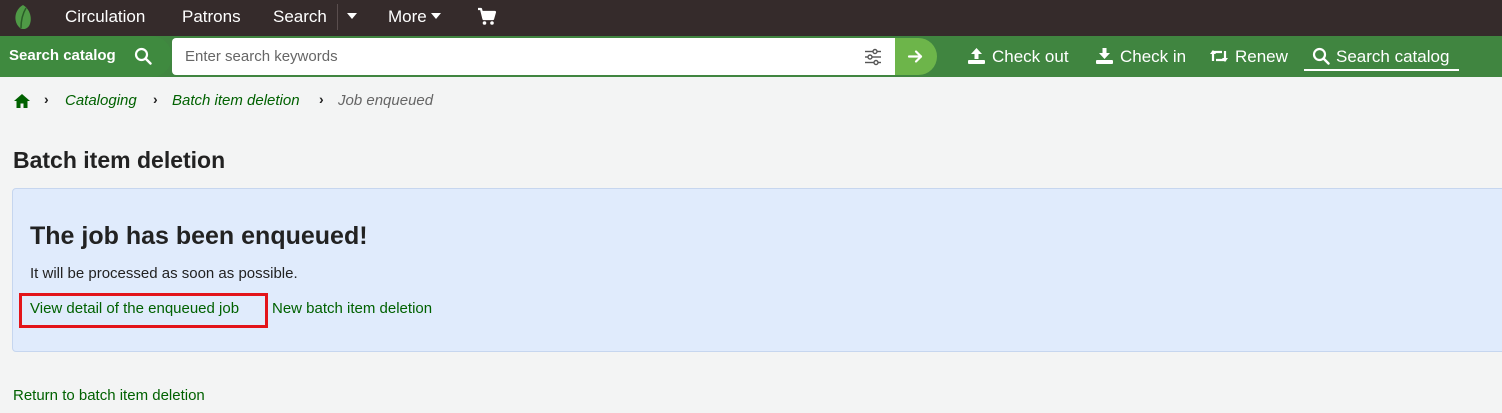 The width and height of the screenshot is (1502, 413). I want to click on search-submit-button, so click(916, 56).